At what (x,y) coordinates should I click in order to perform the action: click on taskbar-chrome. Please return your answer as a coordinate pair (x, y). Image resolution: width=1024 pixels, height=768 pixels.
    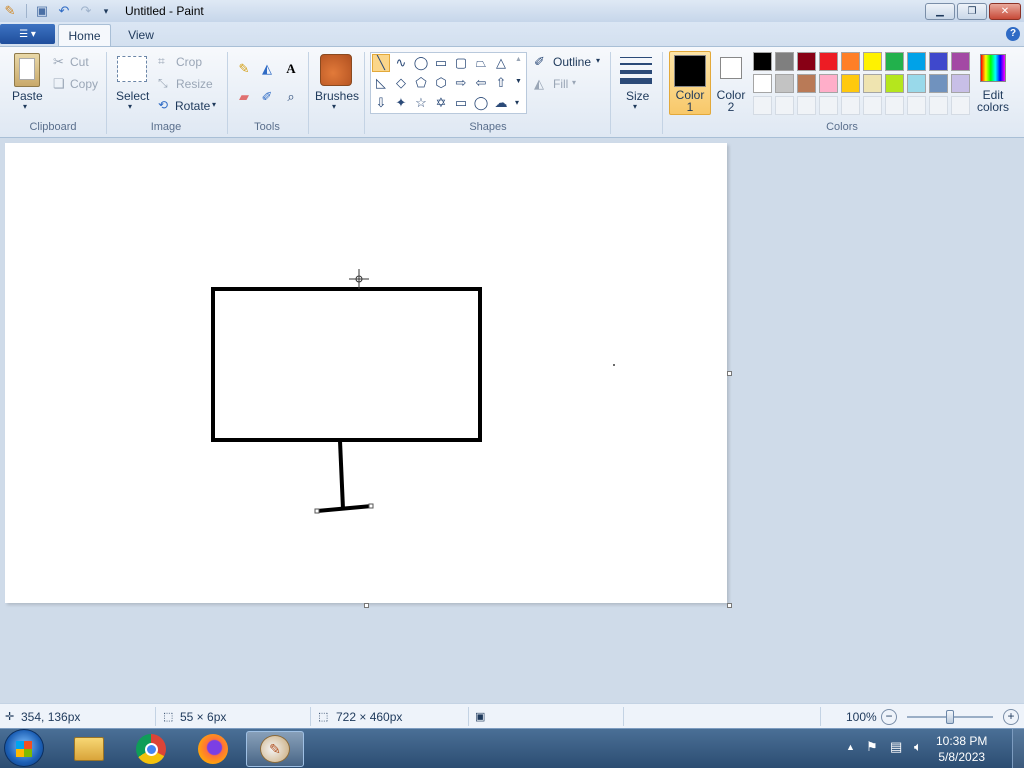
    Looking at the image, I should click on (151, 749).